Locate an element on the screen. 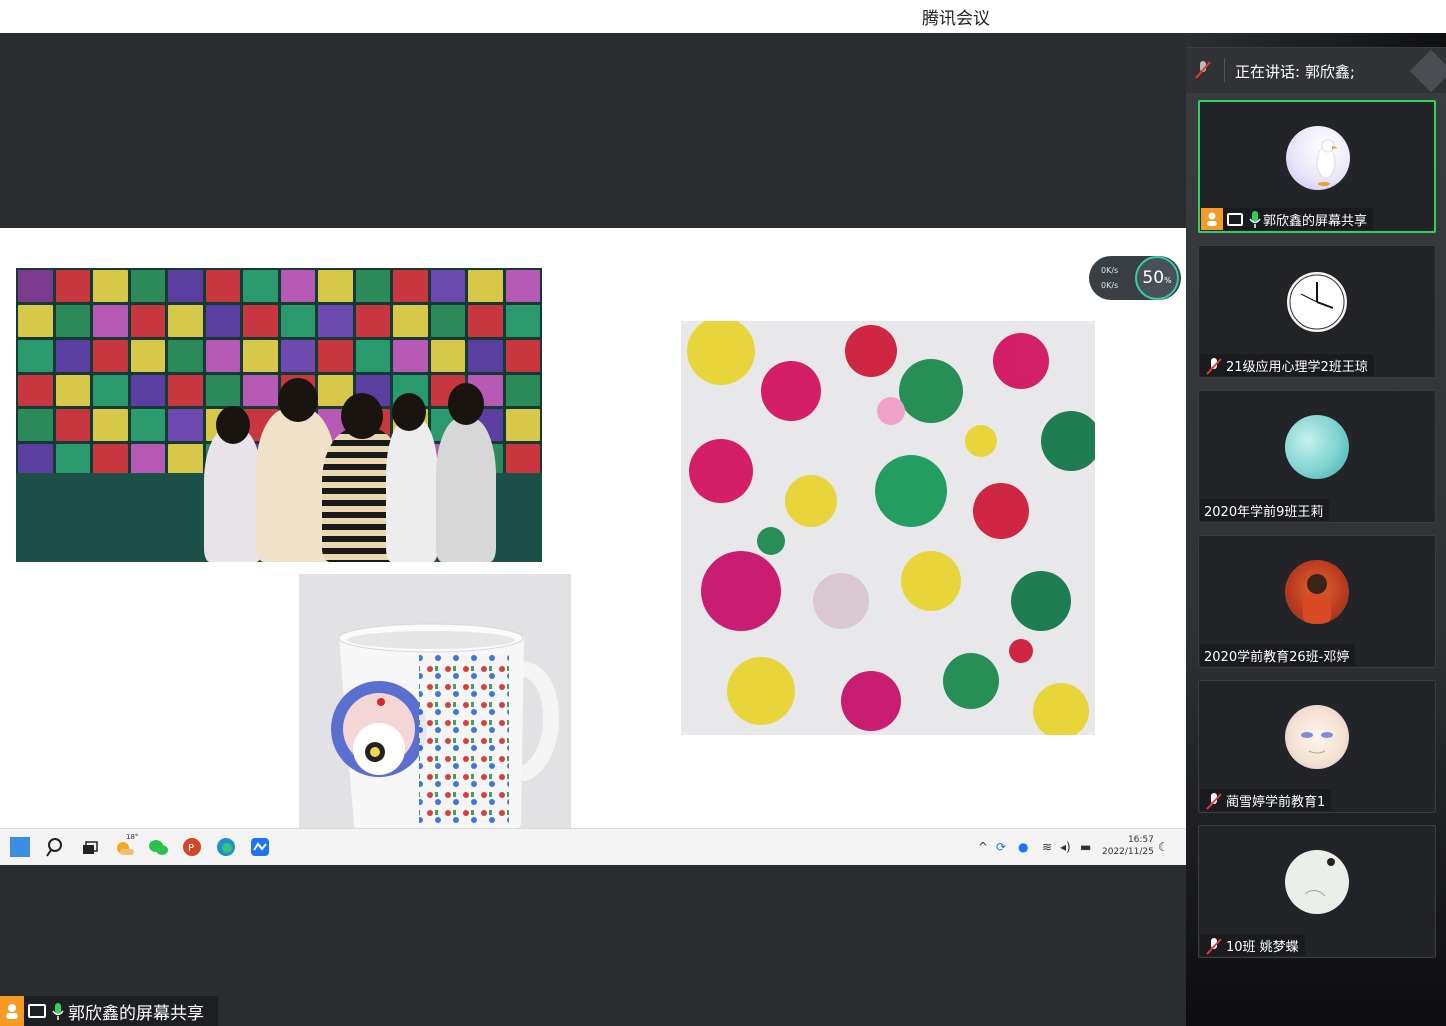  powerpoint-icon: P is located at coordinates (192, 847).